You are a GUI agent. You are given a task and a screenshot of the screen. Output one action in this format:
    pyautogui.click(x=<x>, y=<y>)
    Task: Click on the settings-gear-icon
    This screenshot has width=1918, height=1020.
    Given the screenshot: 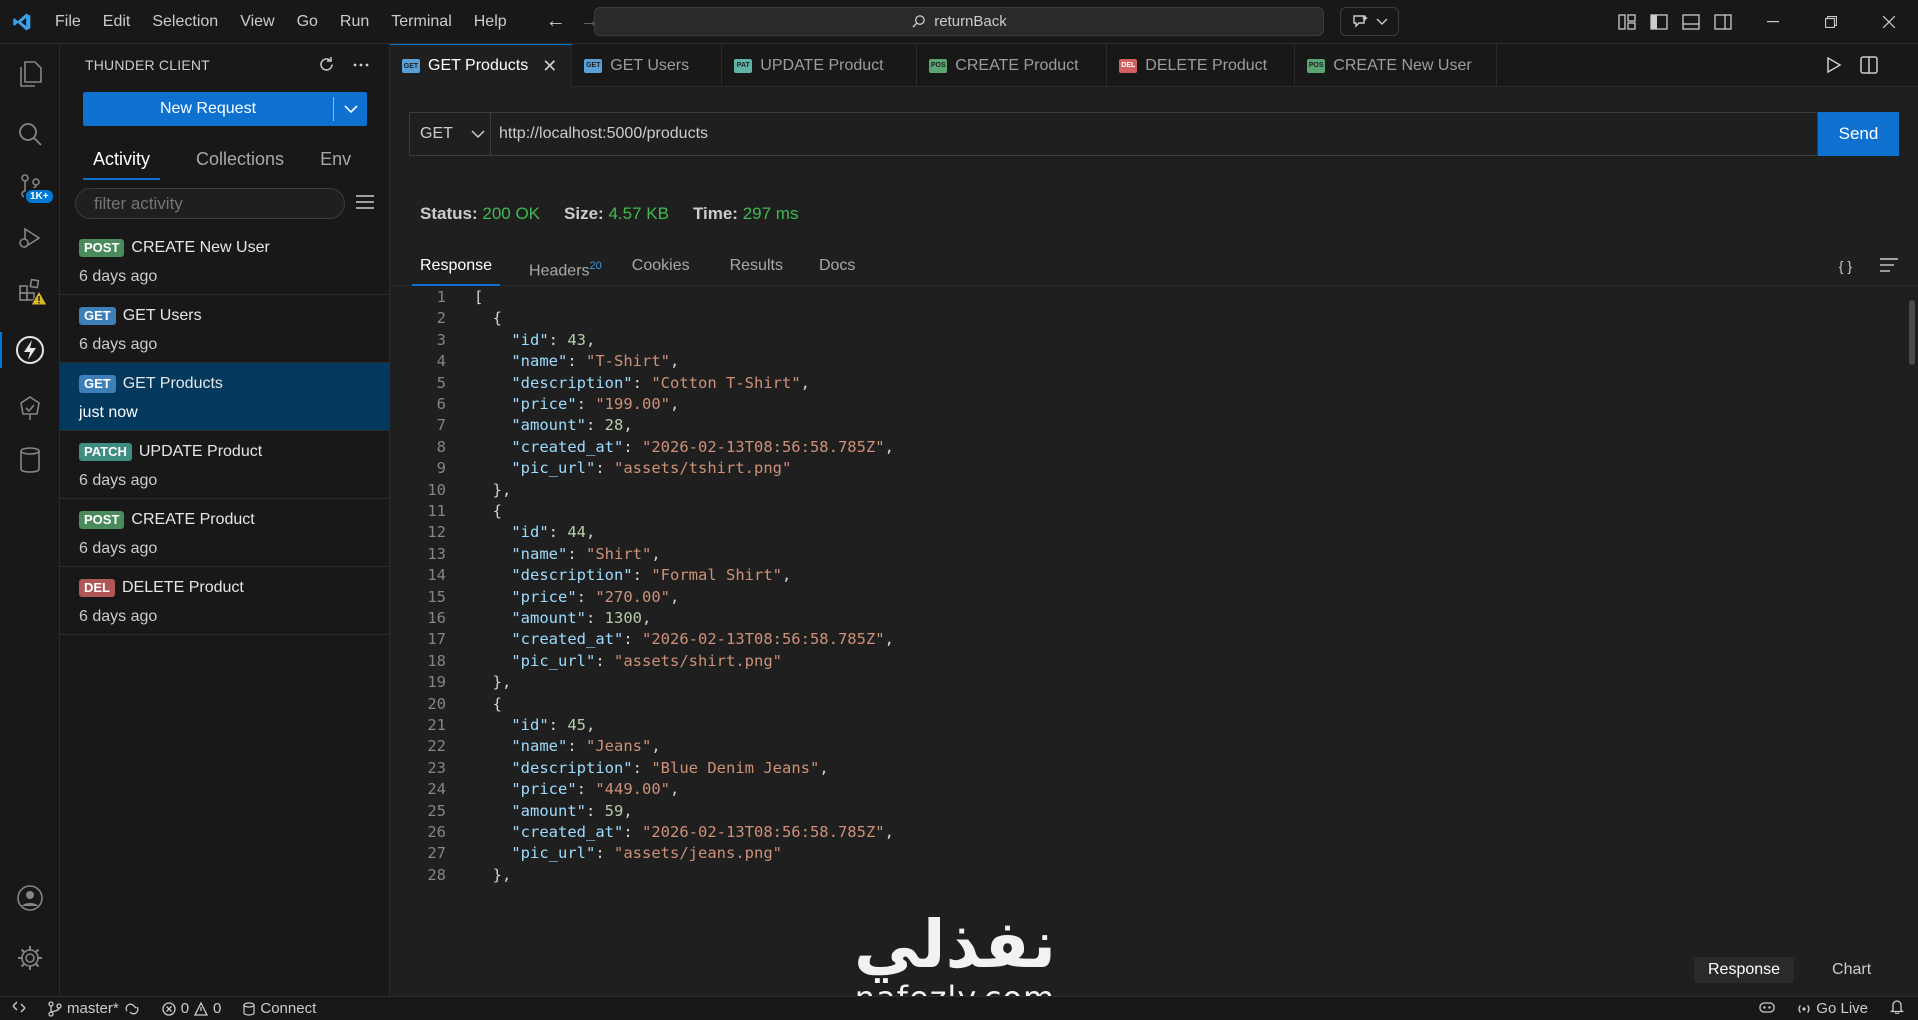 What is the action you would take?
    pyautogui.click(x=30, y=958)
    